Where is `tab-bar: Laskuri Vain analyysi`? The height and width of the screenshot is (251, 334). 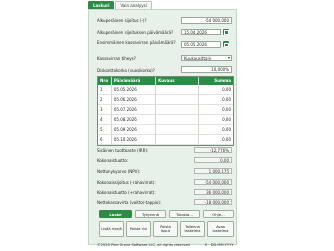 tab-bar: Laskuri Vain analyysi is located at coordinates (120, 5).